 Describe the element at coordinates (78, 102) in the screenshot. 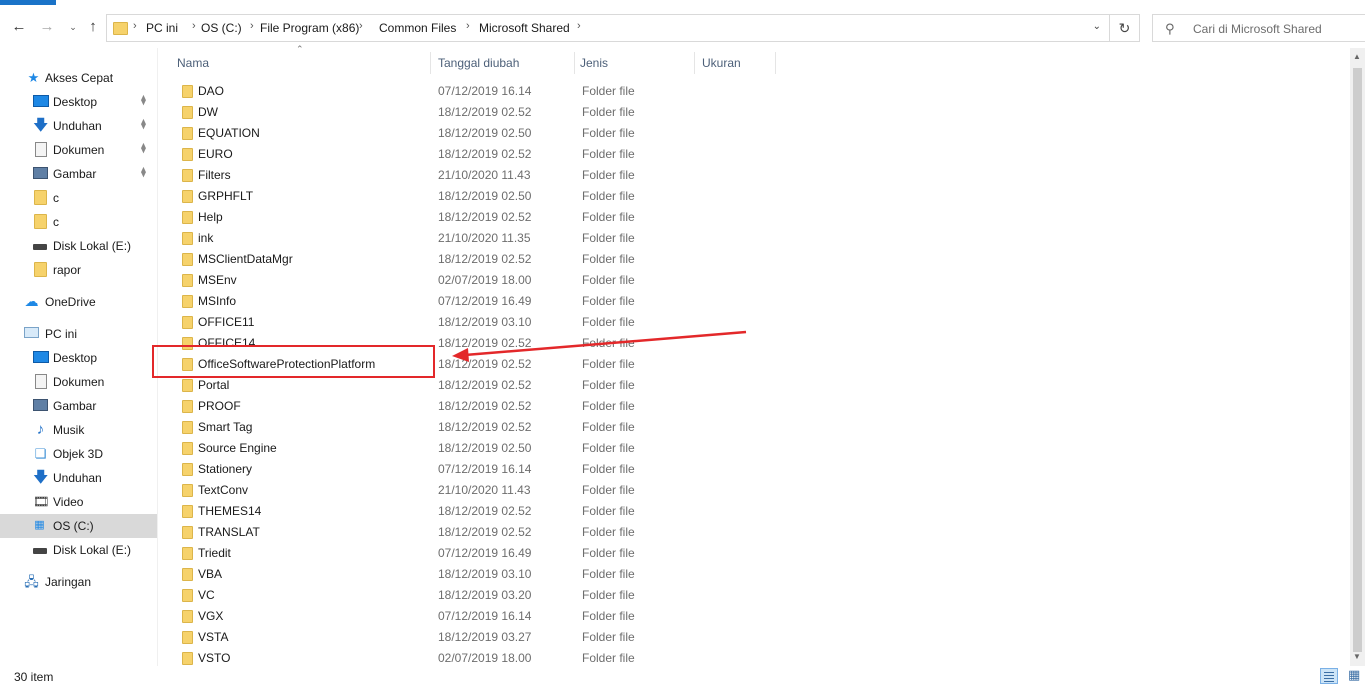

I see `sidebar-item-desktop: Desktop ⧫` at that location.